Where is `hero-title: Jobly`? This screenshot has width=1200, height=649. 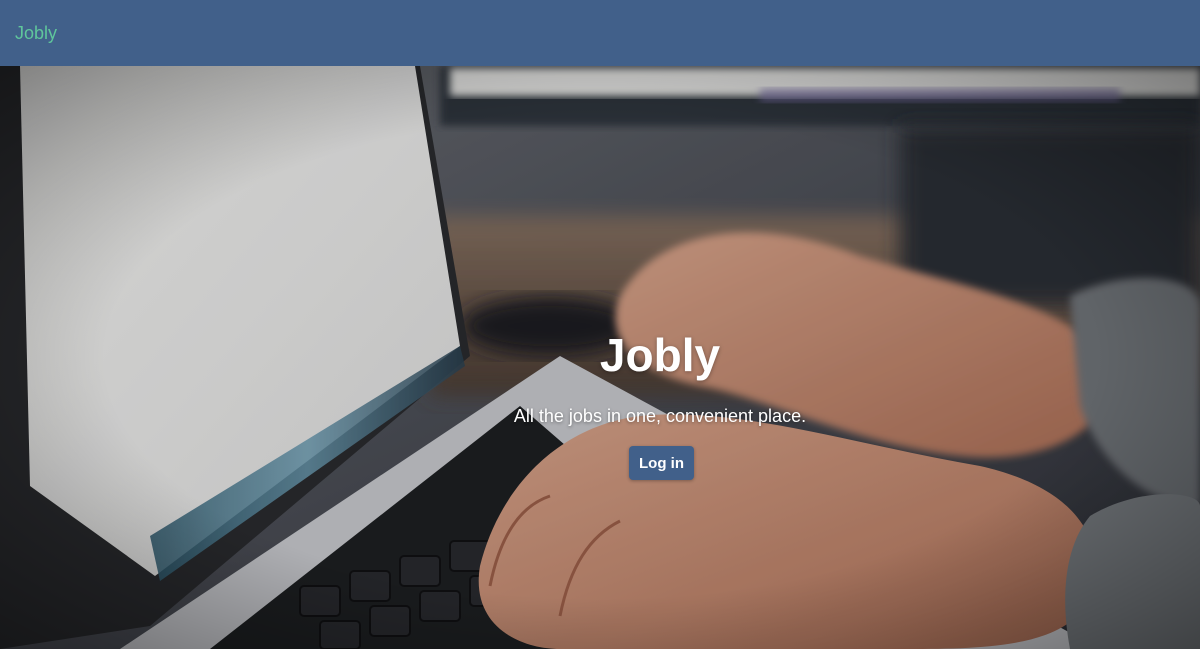
hero-title: Jobly is located at coordinates (660, 355).